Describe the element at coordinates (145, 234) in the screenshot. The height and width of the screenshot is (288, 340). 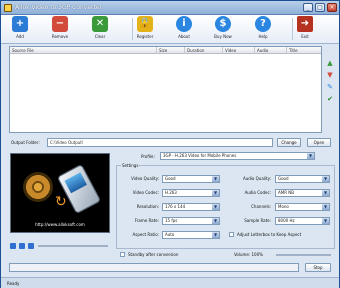
I see `aspect-ratio-label: Aspect Ratio:` at that location.